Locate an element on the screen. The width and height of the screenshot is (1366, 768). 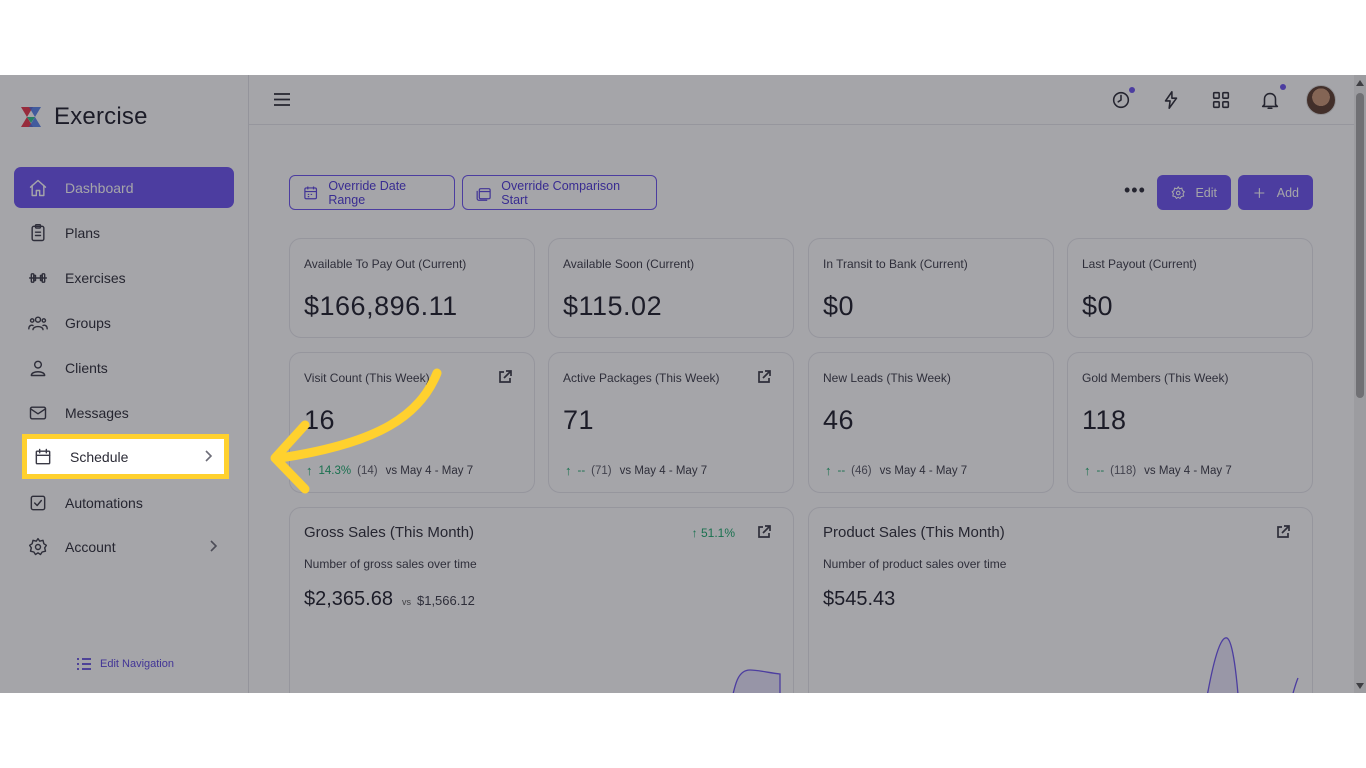
comparison-count: (46) is located at coordinates (861, 470).